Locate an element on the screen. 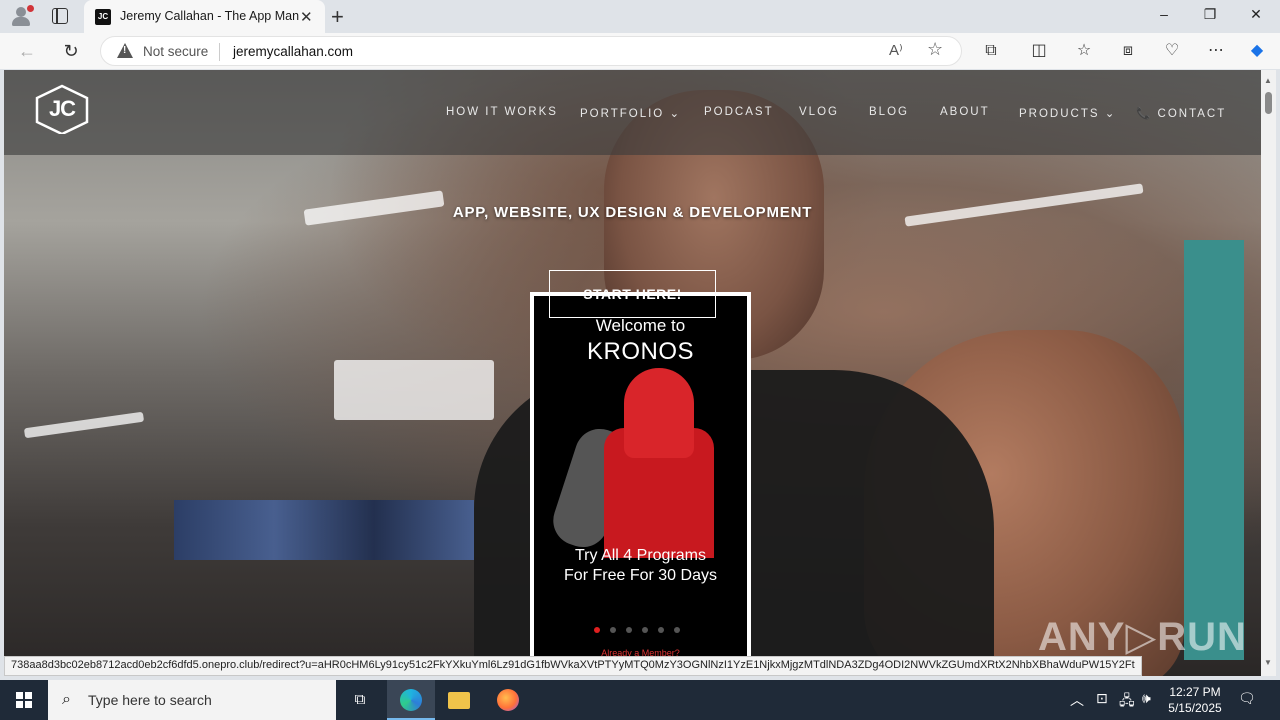 The width and height of the screenshot is (1280, 720). clock-date: 5/15/2025 is located at coordinates (1195, 708).